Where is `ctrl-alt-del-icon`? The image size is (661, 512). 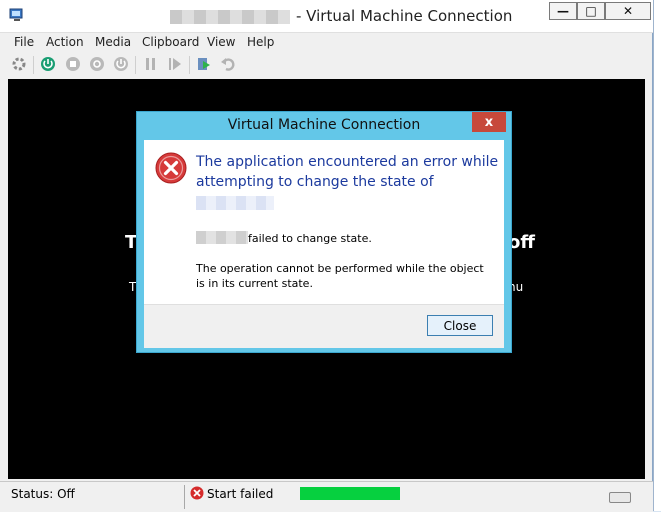 ctrl-alt-del-icon is located at coordinates (19, 64).